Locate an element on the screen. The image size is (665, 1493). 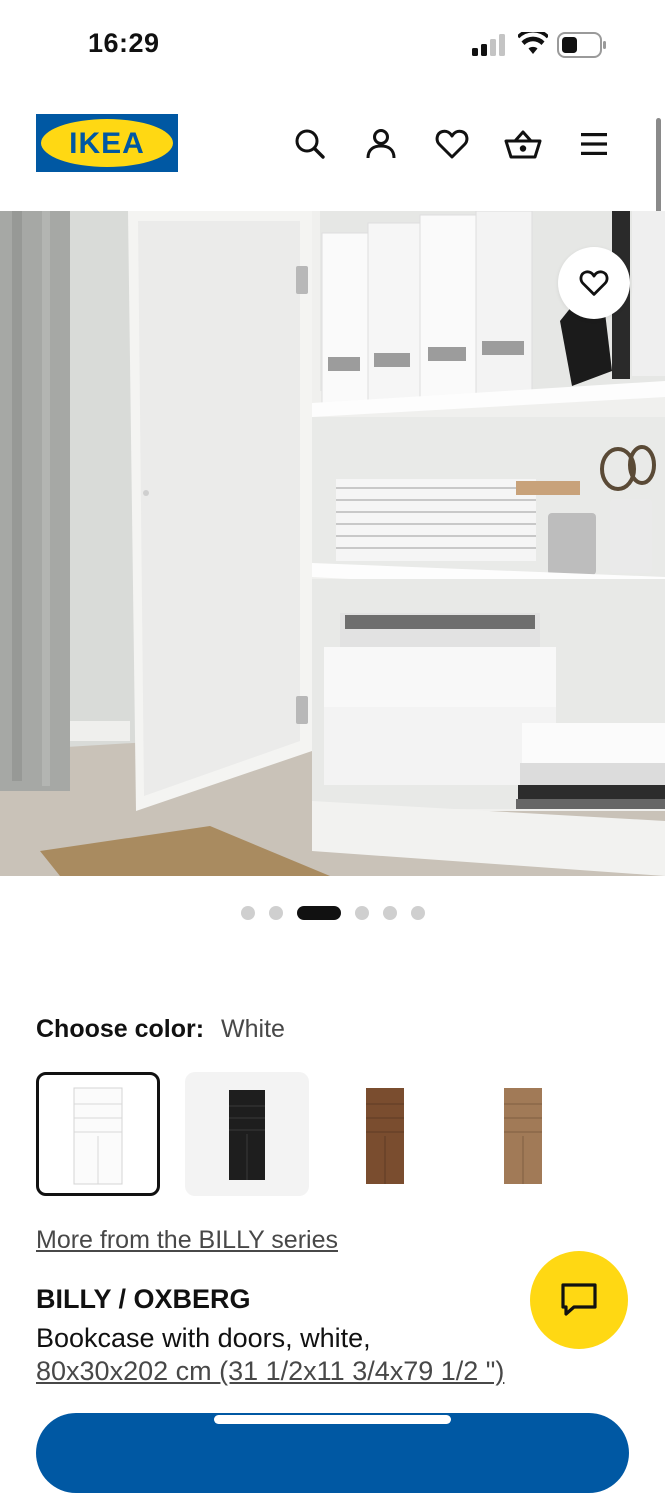
logo-text: IKEA is located at coordinates (107, 143).